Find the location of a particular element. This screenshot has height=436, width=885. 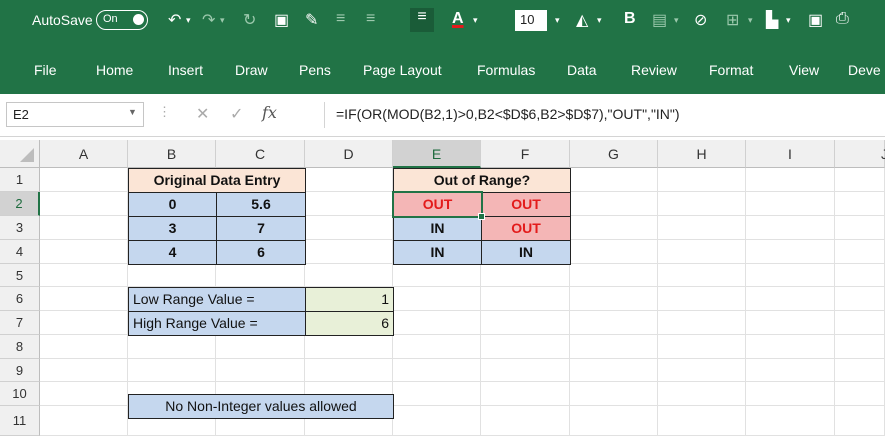

tab-data: Data is located at coordinates (582, 70).